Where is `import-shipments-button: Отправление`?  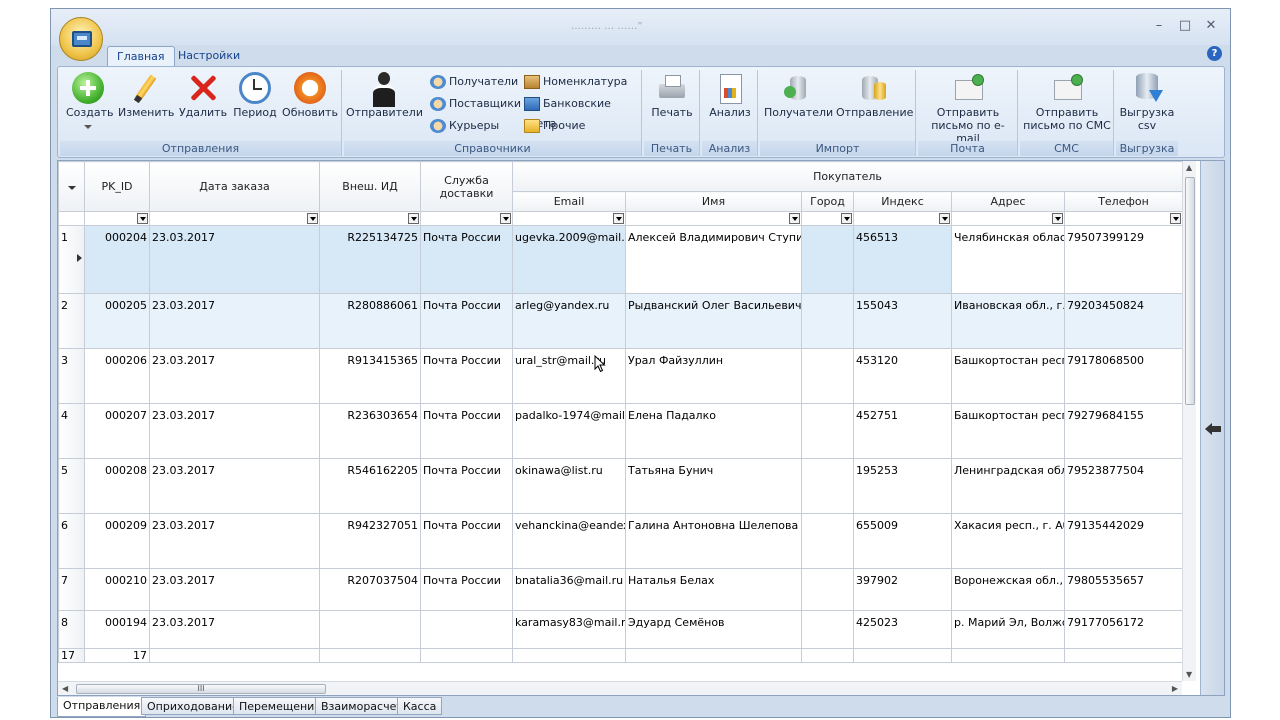
import-shipments-button: Отправление is located at coordinates (874, 95).